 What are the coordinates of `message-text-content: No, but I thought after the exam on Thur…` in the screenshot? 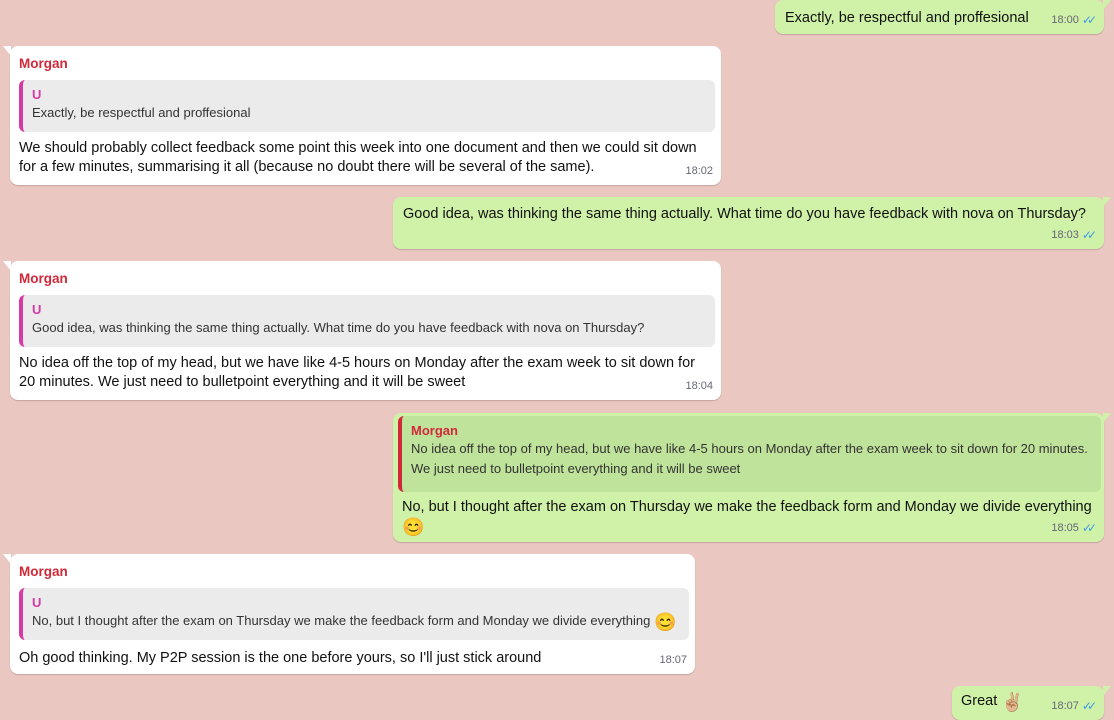 It's located at (747, 507).